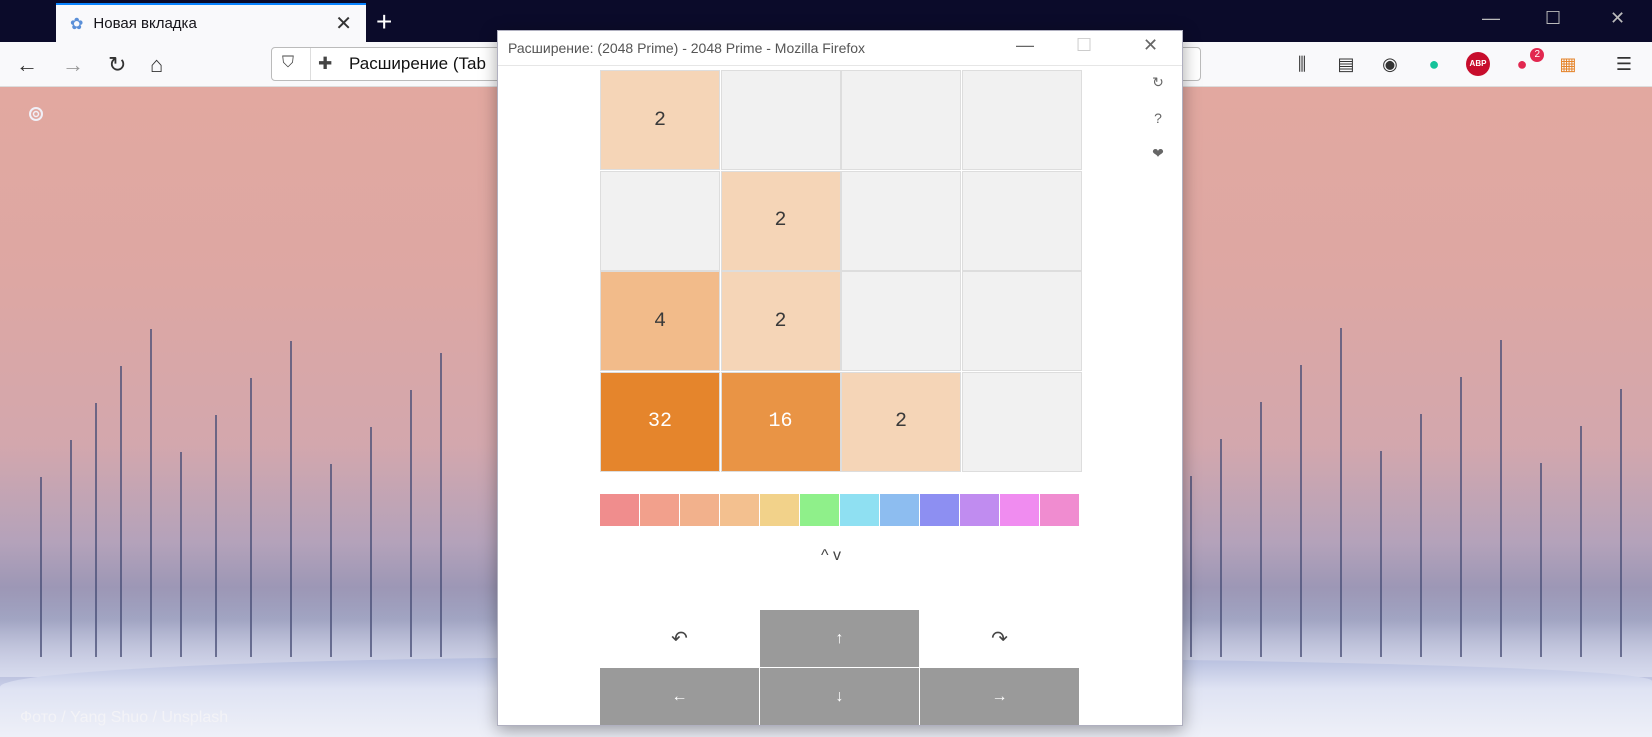 The image size is (1652, 737). I want to click on forward-icon: →, so click(73, 65).